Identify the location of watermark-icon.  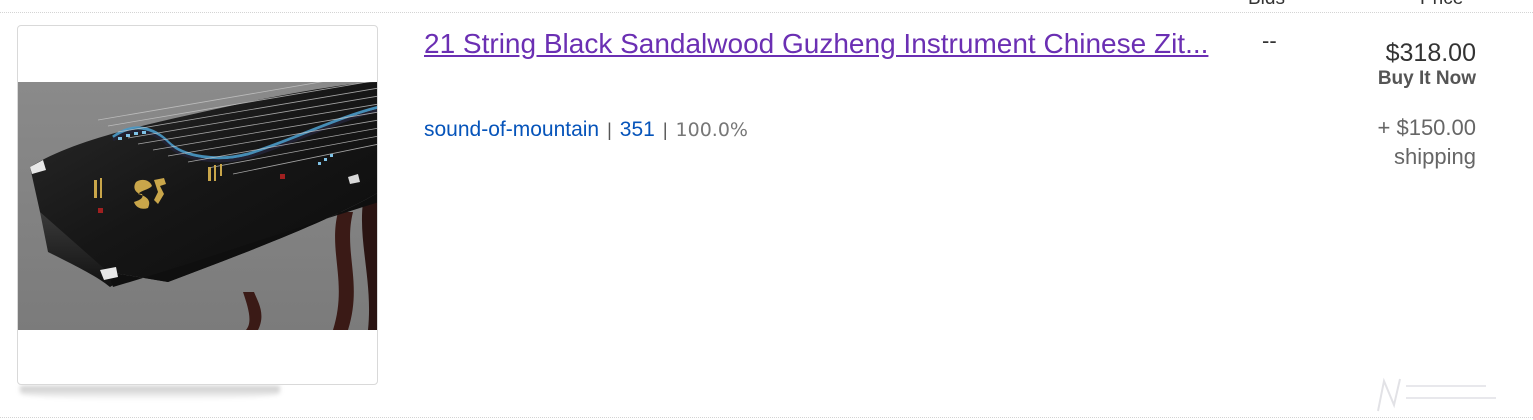
(1436, 394).